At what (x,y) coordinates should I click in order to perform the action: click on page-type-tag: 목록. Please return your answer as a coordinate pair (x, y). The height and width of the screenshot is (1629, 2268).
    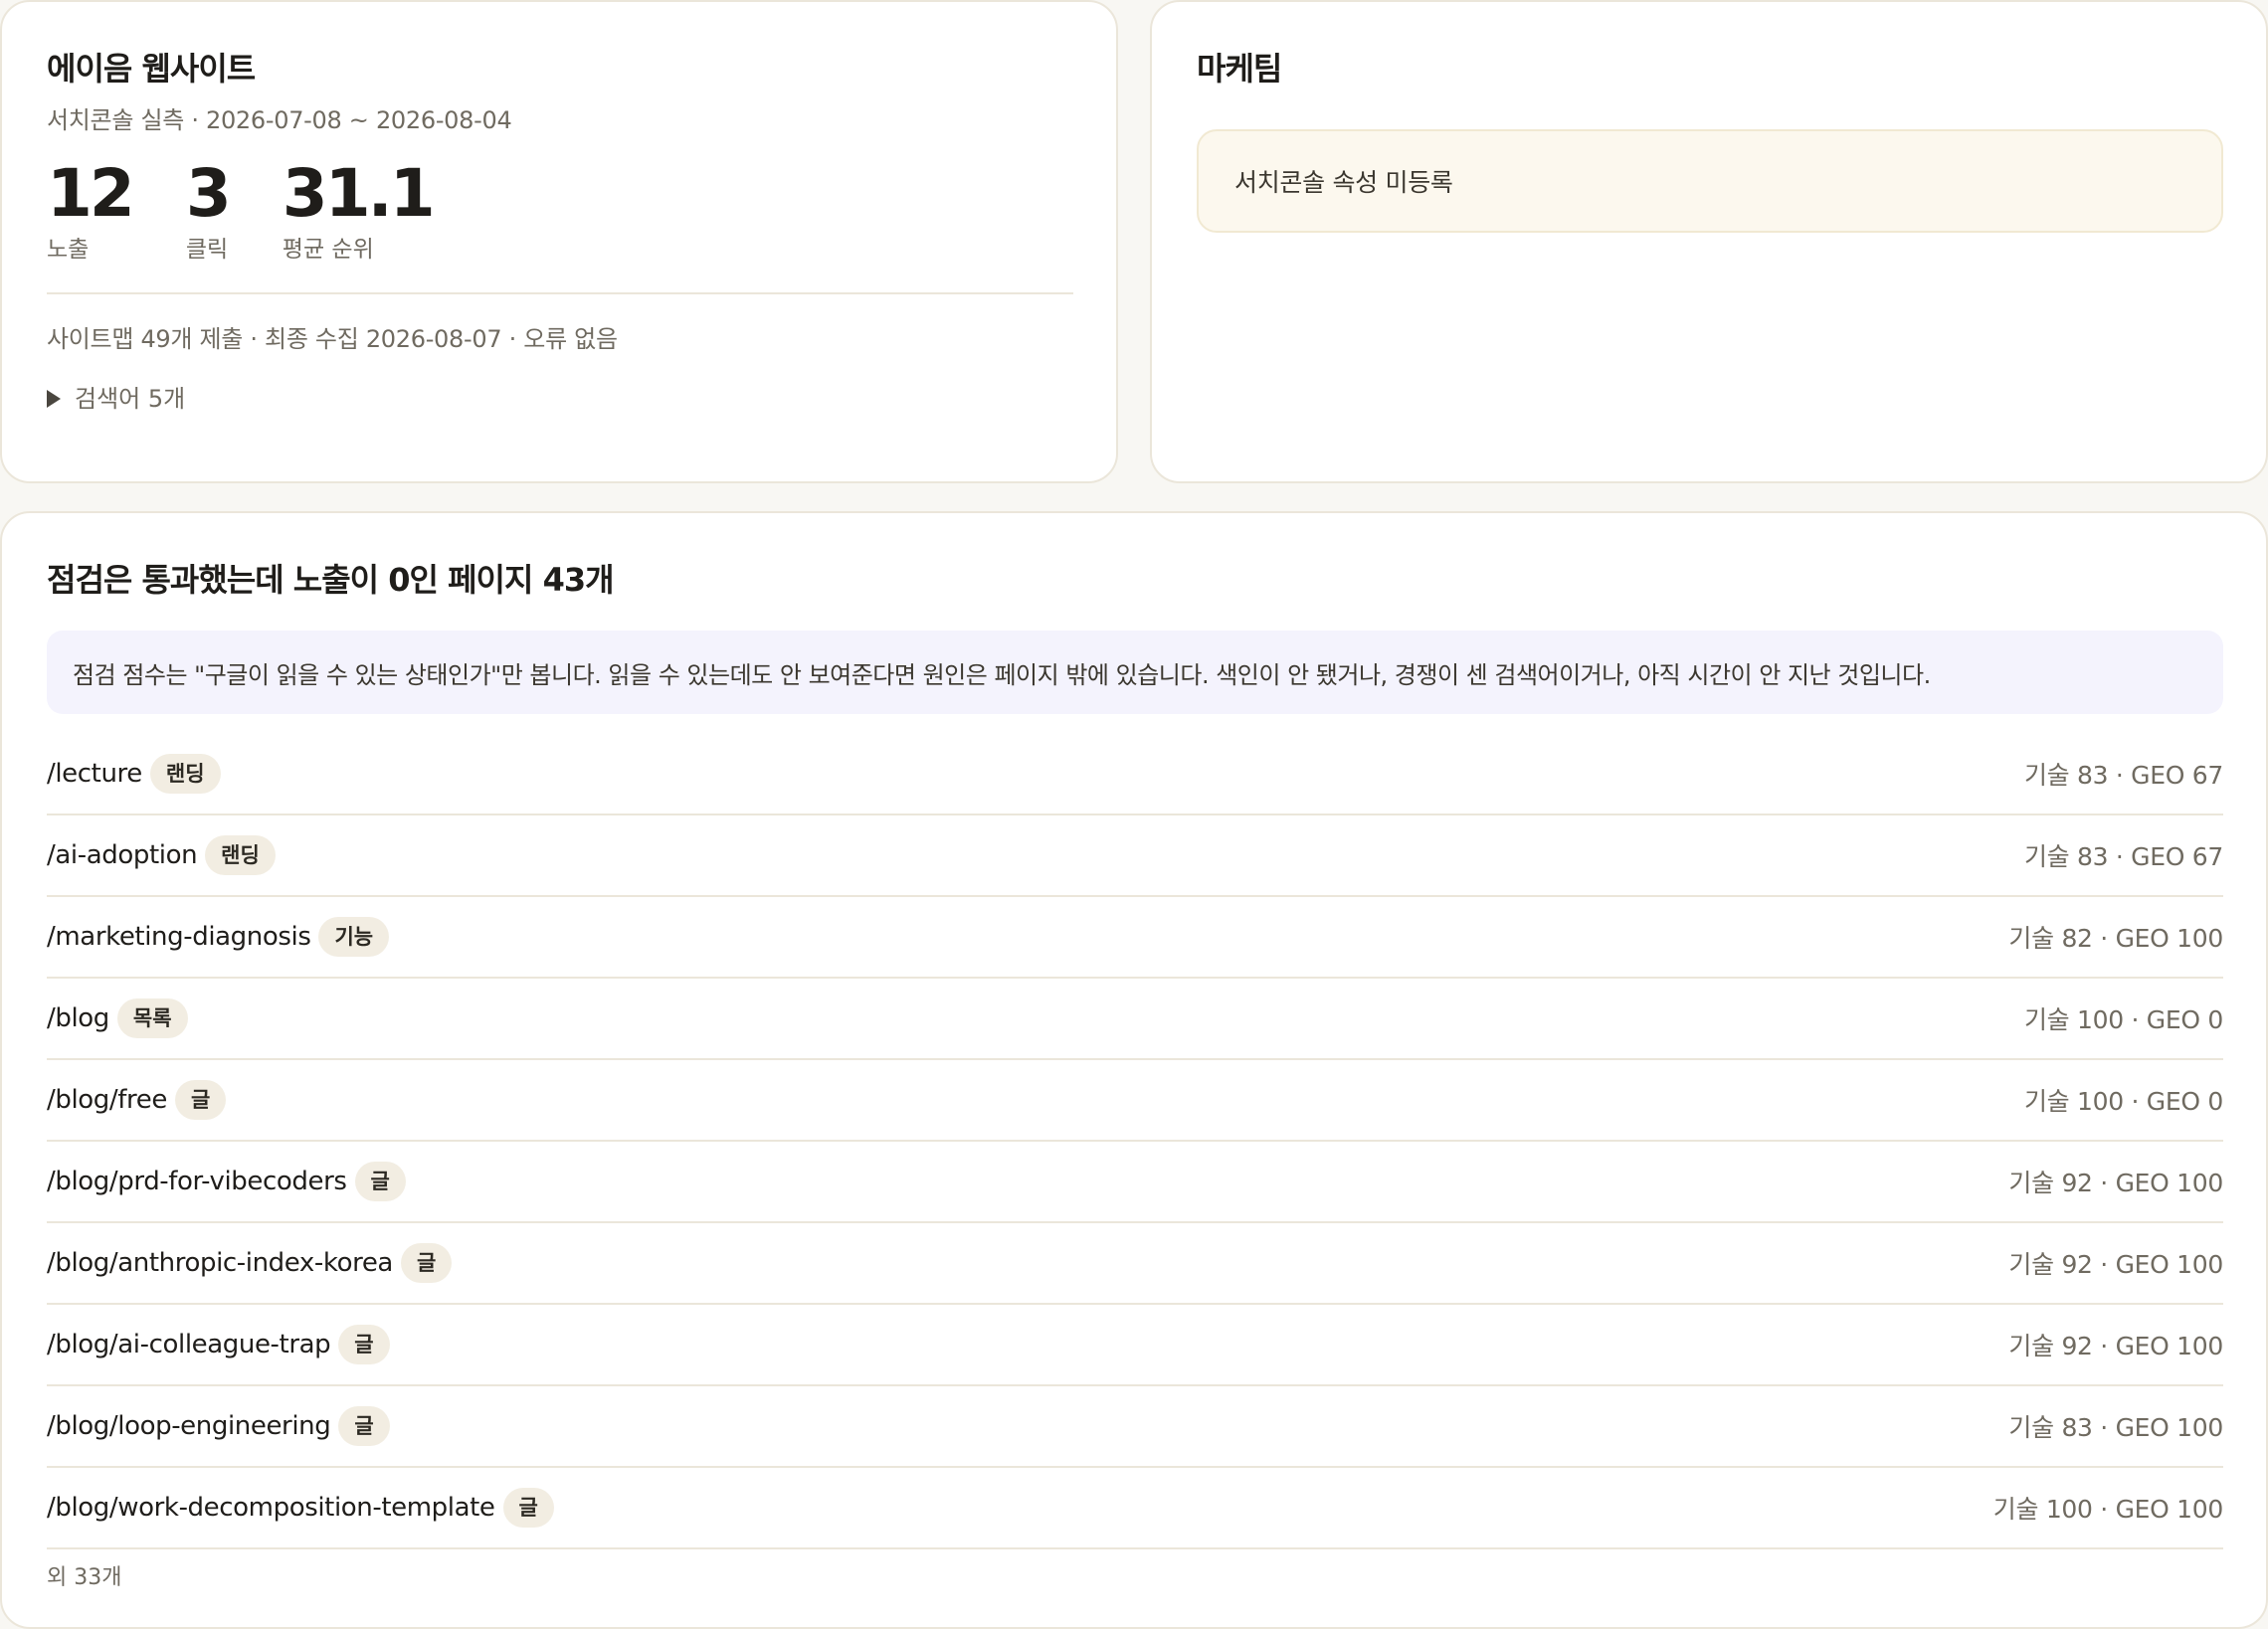
    Looking at the image, I should click on (152, 1018).